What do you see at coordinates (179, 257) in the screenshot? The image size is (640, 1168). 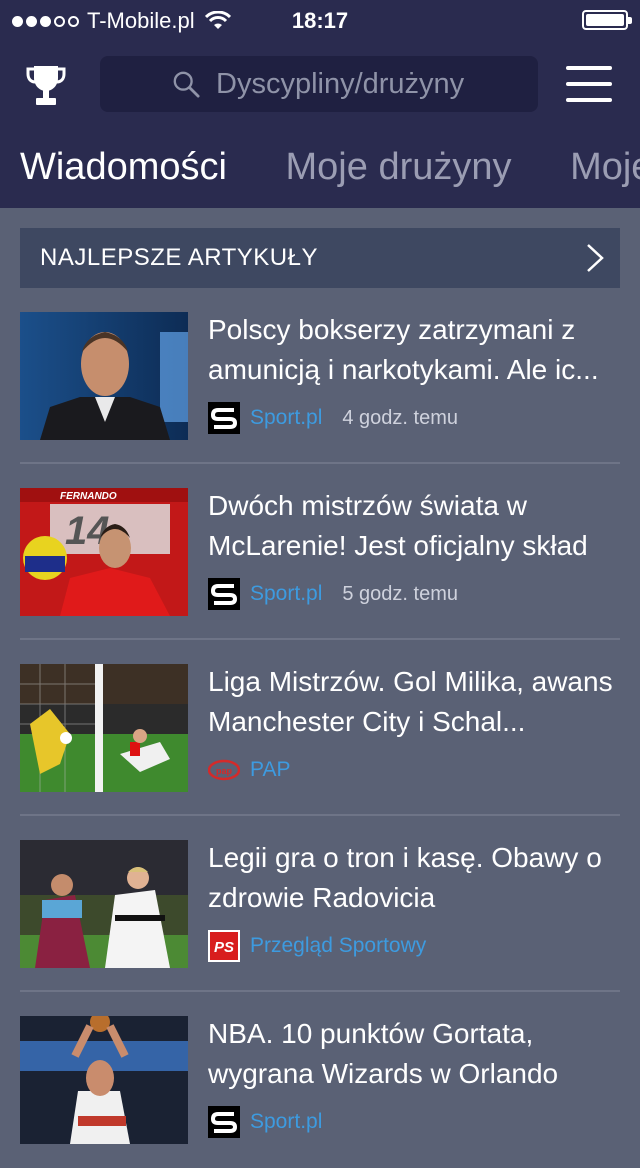 I see `section-title: NAJLEPSZE ARTYKUŁY` at bounding box center [179, 257].